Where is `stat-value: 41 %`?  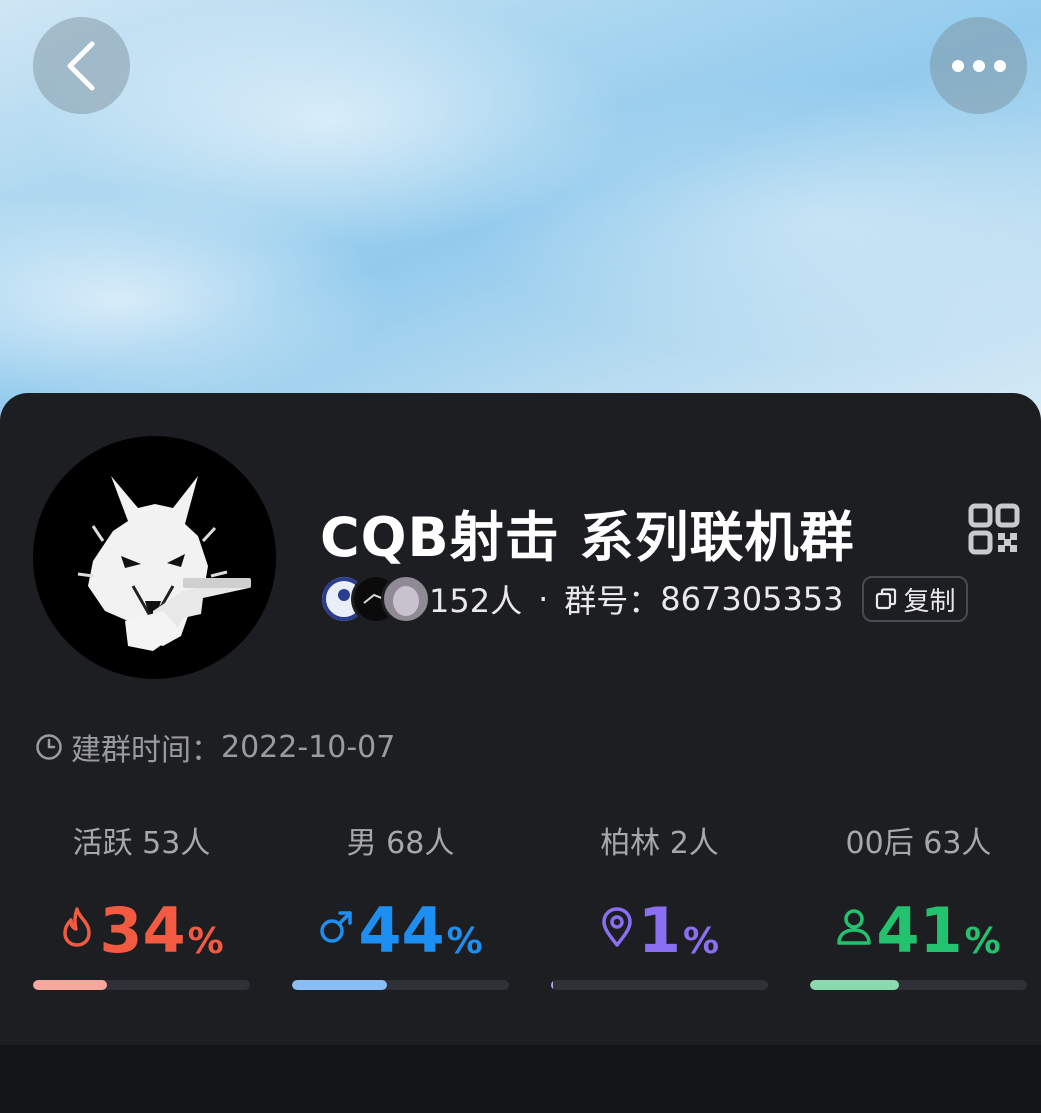
stat-value: 41 % is located at coordinates (918, 927).